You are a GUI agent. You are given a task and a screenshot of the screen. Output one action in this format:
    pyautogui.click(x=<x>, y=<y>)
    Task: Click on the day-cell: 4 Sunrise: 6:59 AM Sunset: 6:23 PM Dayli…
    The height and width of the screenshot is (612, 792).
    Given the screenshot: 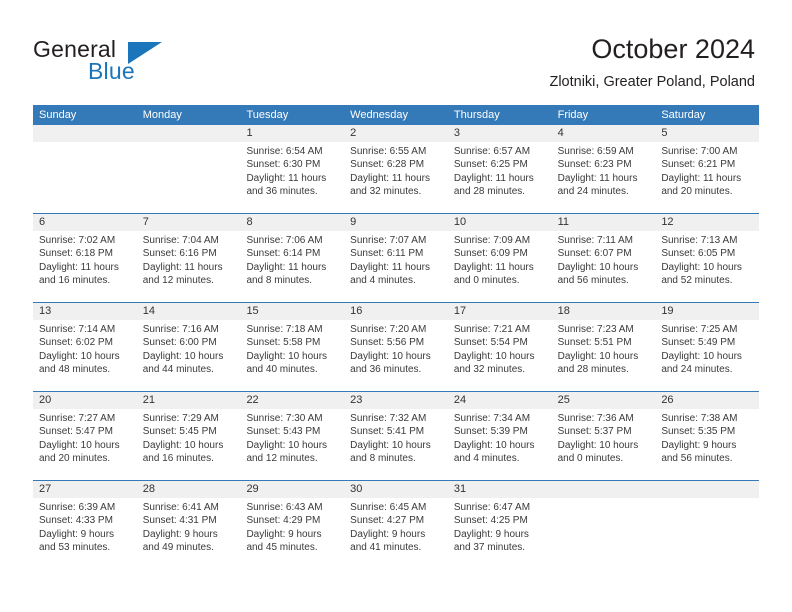 What is the action you would take?
    pyautogui.click(x=603, y=169)
    